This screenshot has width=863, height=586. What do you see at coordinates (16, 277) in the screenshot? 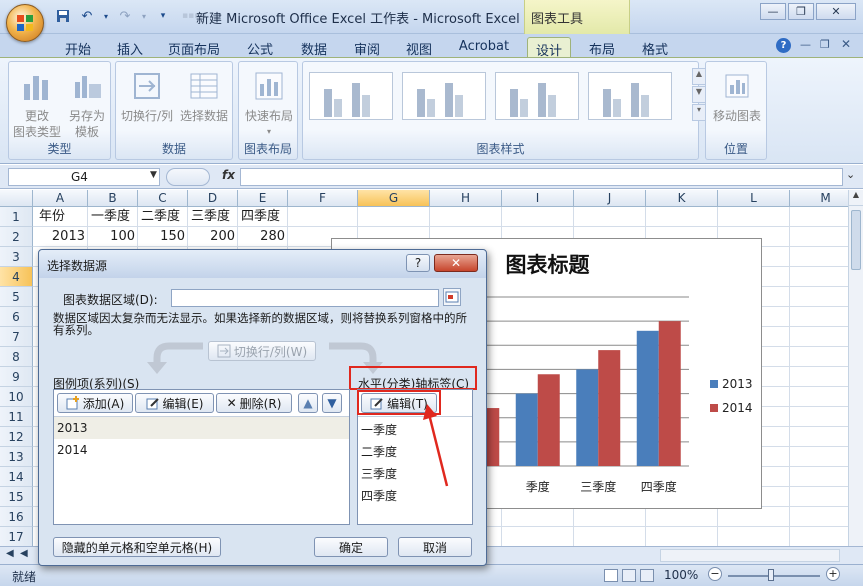
I see `row-header: 4` at bounding box center [16, 277].